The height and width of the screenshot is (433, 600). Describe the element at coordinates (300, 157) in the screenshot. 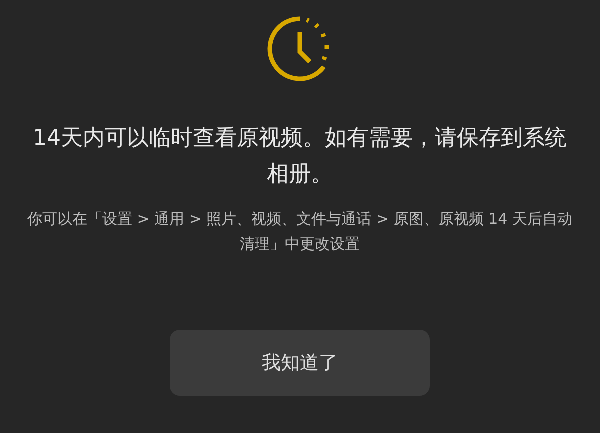

I see `notice-title: 14天内可以临时查看原视频。如有需要，请保存到系统相册。` at that location.